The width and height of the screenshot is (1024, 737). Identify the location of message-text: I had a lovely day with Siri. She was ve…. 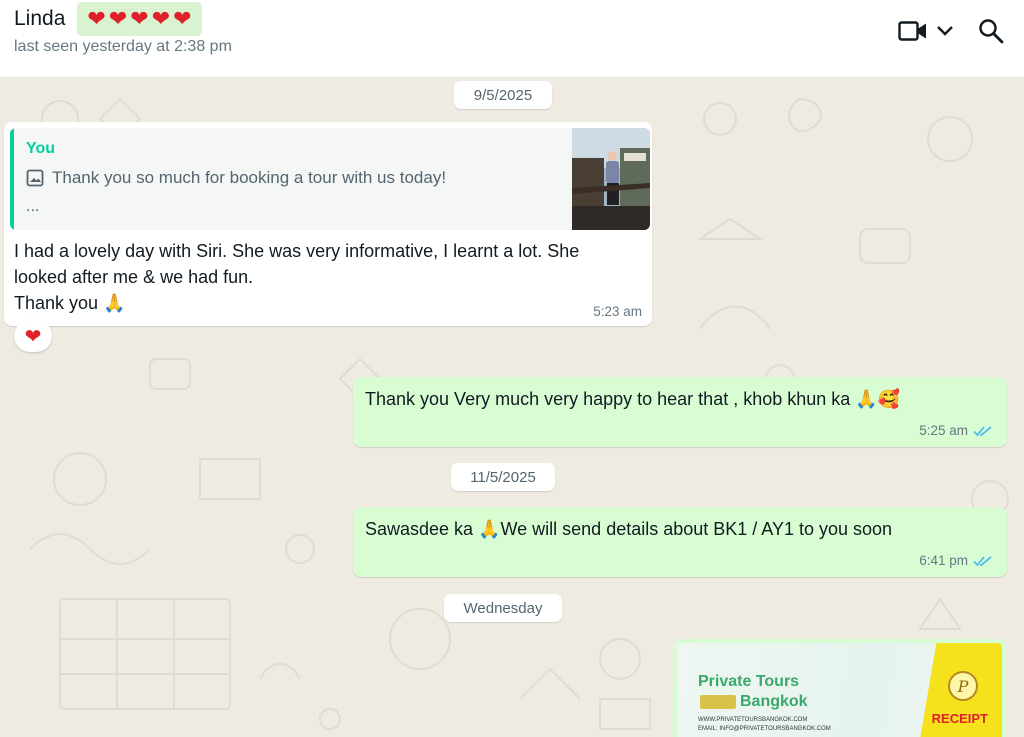
(297, 277).